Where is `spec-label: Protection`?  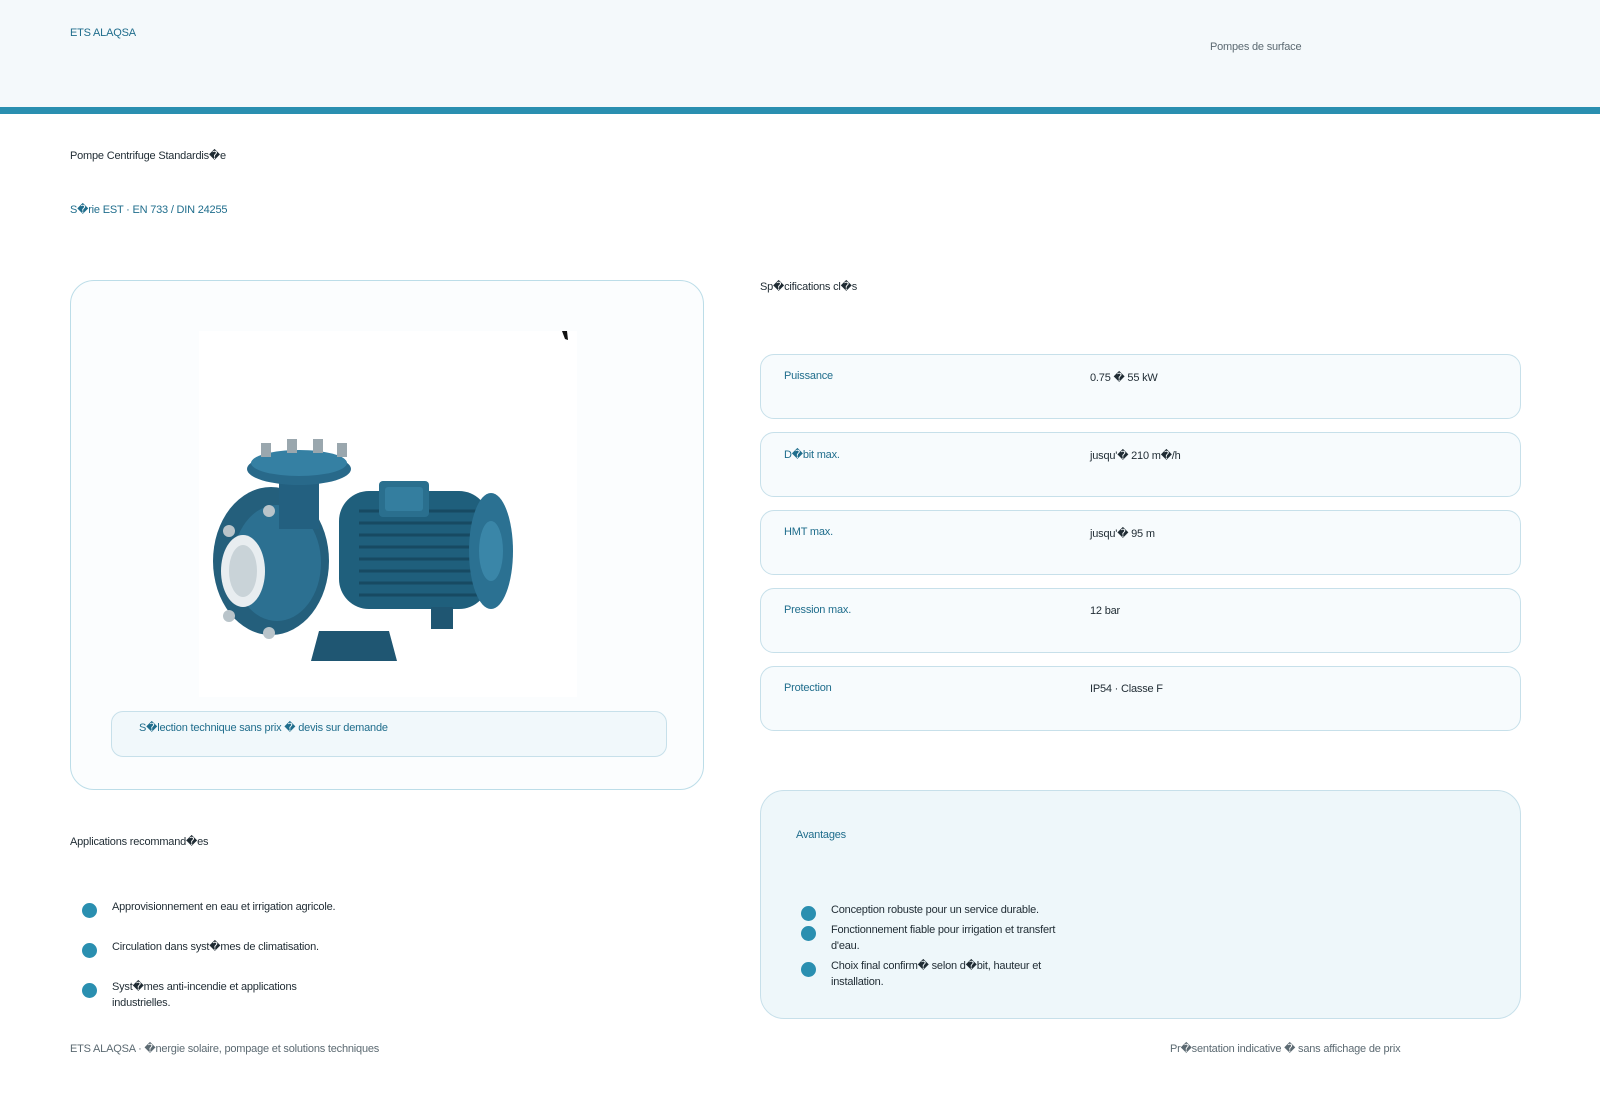
spec-label: Protection is located at coordinates (808, 688).